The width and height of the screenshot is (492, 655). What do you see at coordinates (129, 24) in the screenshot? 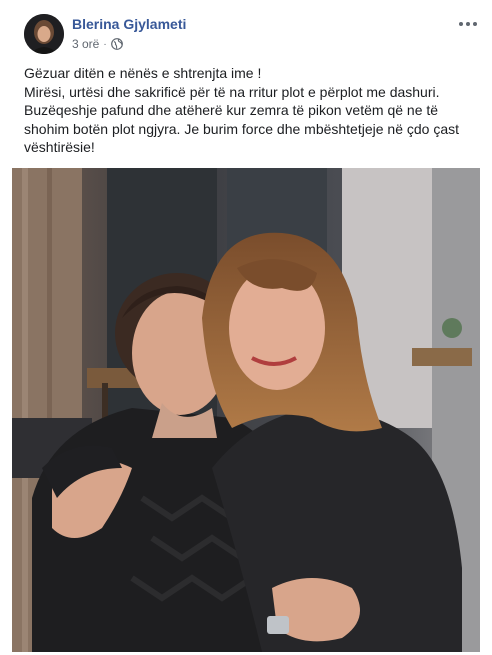
I see `author-name: Blerina Gjylameti` at bounding box center [129, 24].